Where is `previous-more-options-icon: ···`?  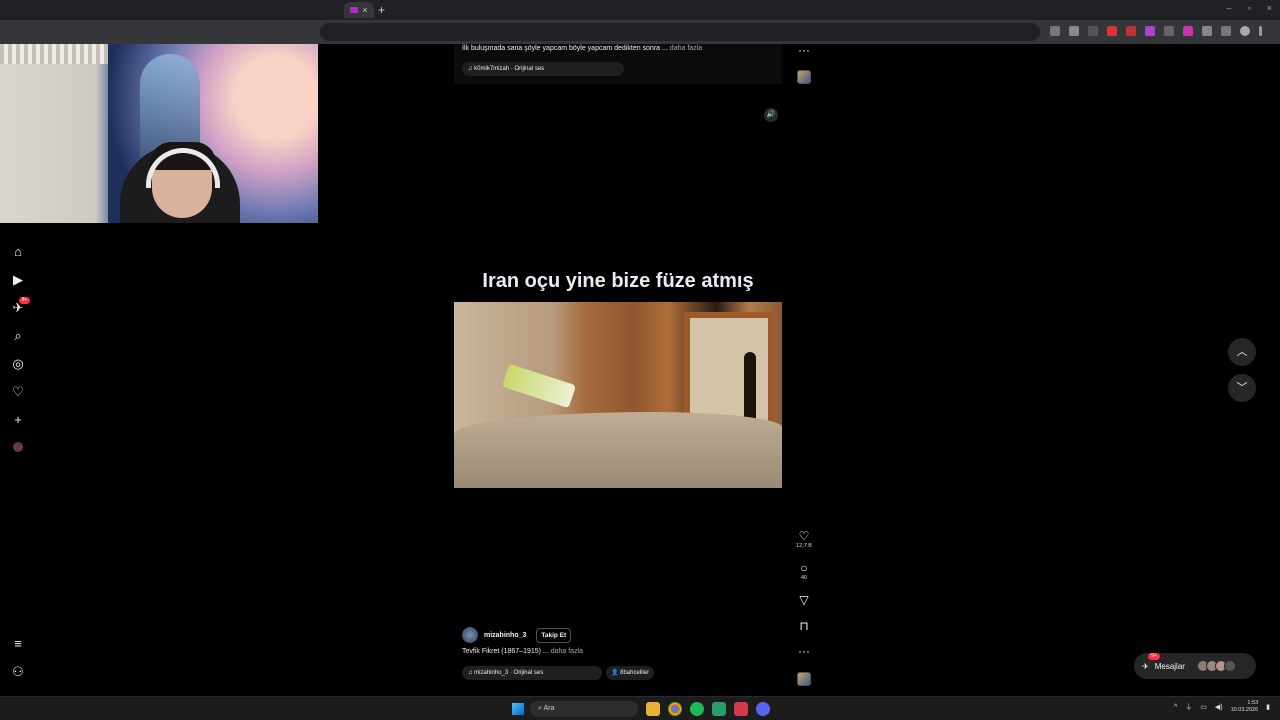
previous-more-options-icon: ··· is located at coordinates (804, 50).